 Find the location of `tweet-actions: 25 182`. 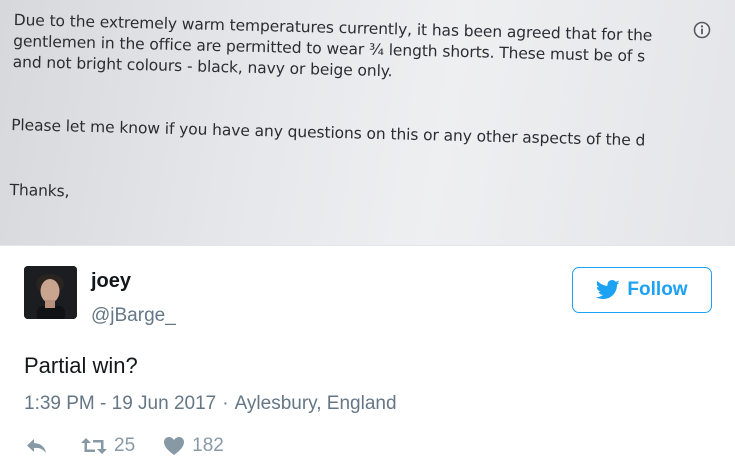

tweet-actions: 25 182 is located at coordinates (124, 446).